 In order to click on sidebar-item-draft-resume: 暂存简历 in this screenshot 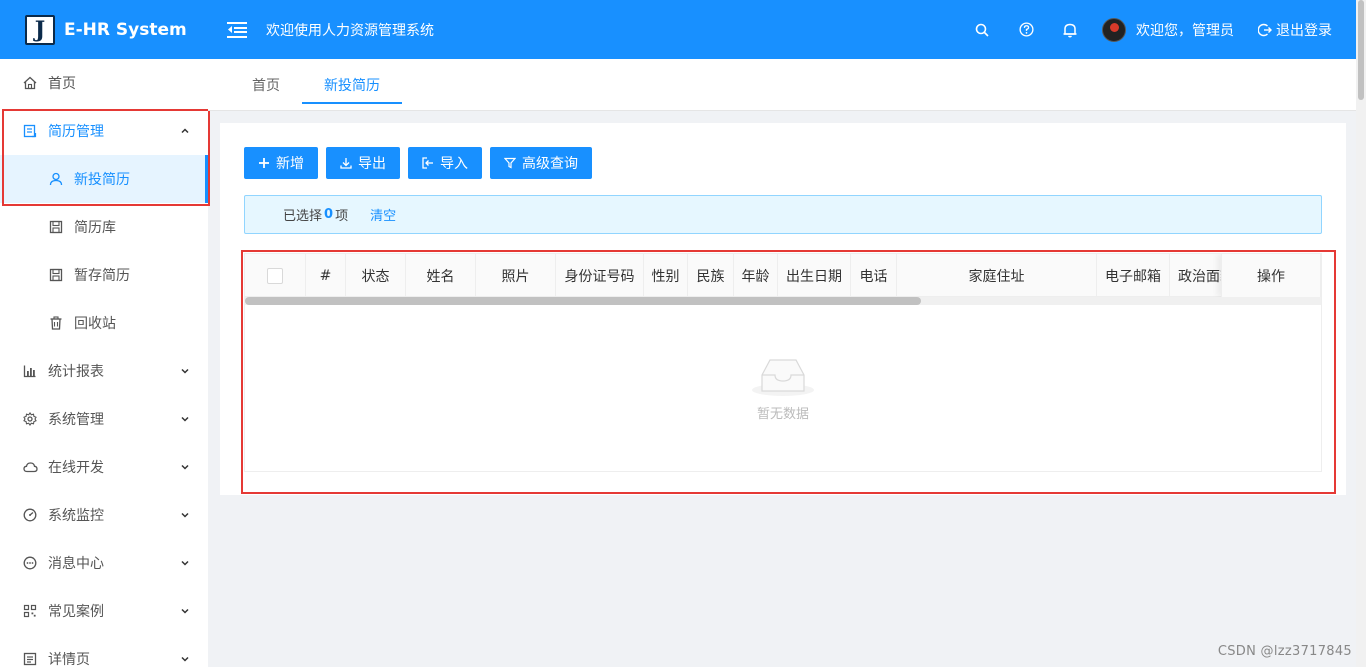, I will do `click(104, 275)`.